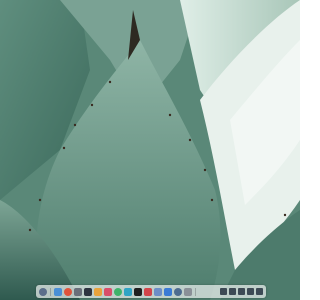 This screenshot has height=300, width=320. Describe the element at coordinates (178, 291) in the screenshot. I see `settings-icon` at that location.